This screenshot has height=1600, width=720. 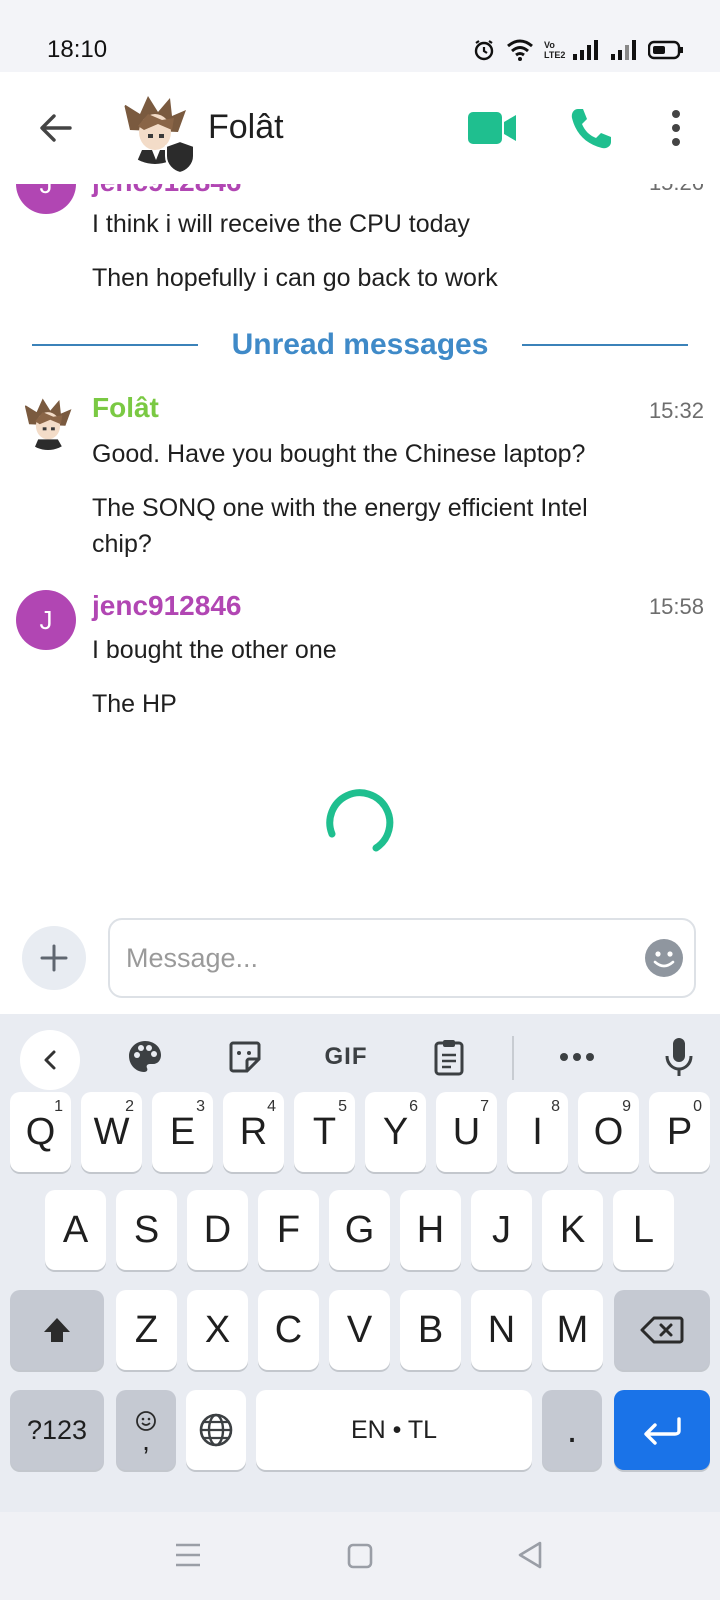 I want to click on voice-input-button, so click(x=679, y=1057).